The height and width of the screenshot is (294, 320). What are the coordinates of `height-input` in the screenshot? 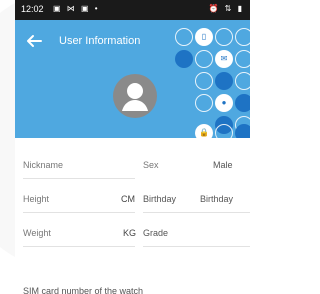 It's located at (79, 212).